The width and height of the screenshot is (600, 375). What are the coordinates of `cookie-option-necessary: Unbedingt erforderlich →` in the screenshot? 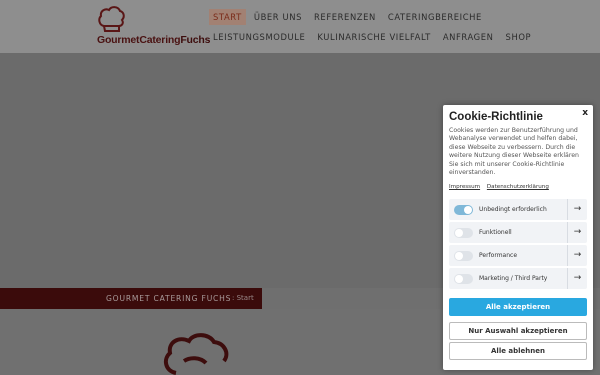 It's located at (518, 209).